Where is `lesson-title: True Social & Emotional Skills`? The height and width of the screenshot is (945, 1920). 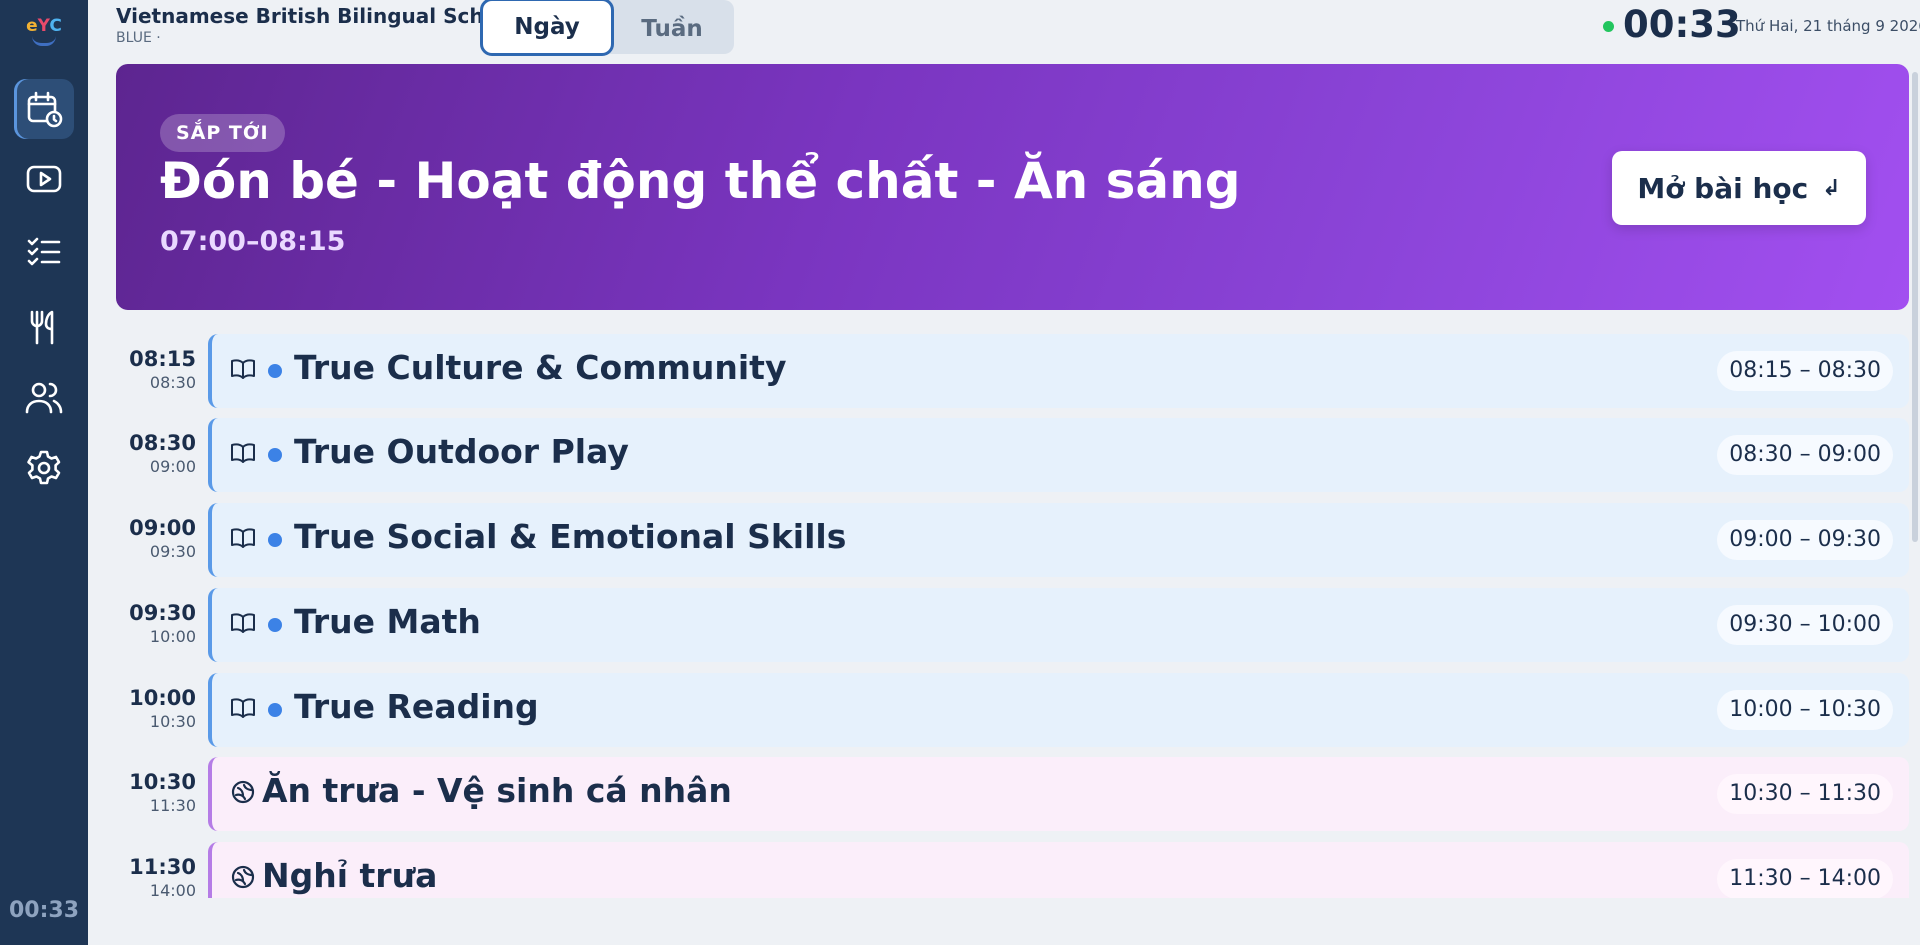 lesson-title: True Social & Emotional Skills is located at coordinates (570, 536).